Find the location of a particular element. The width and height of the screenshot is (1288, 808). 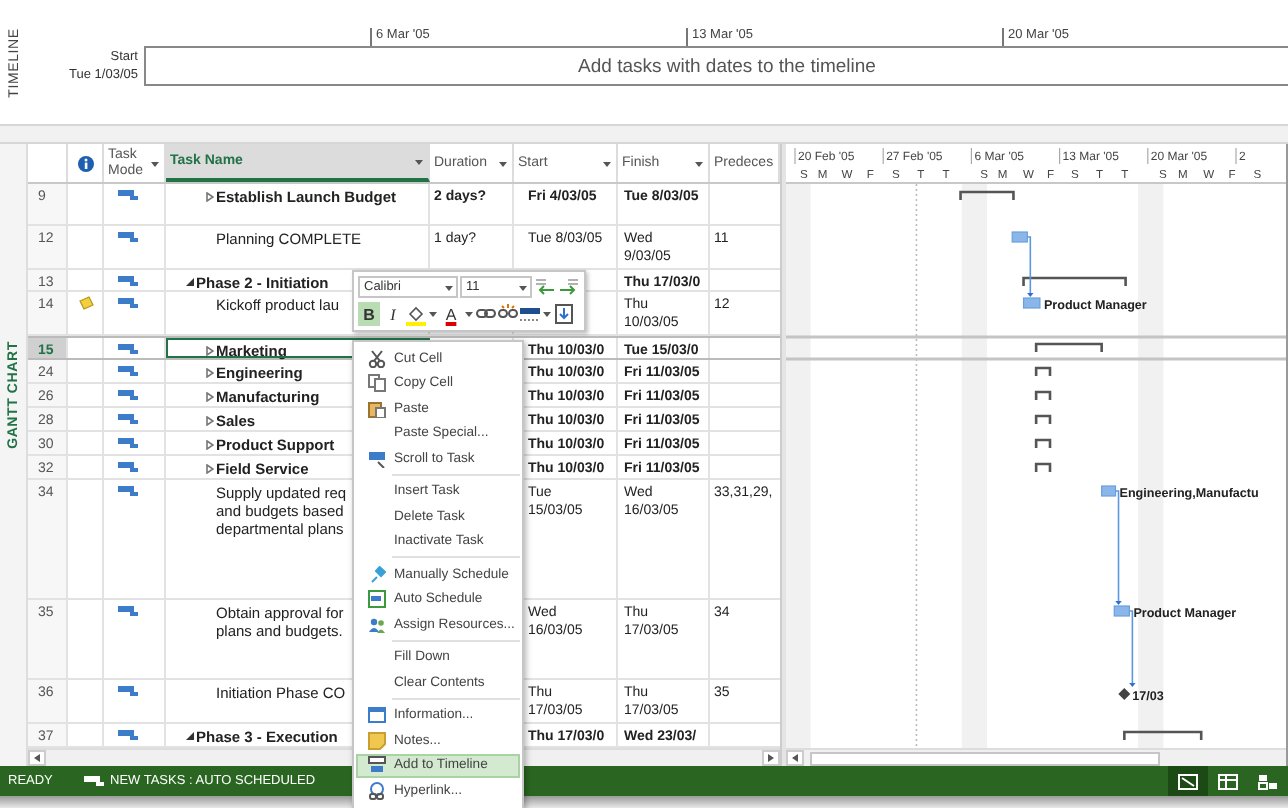

auto-schedule-icon is located at coordinates (376, 599).